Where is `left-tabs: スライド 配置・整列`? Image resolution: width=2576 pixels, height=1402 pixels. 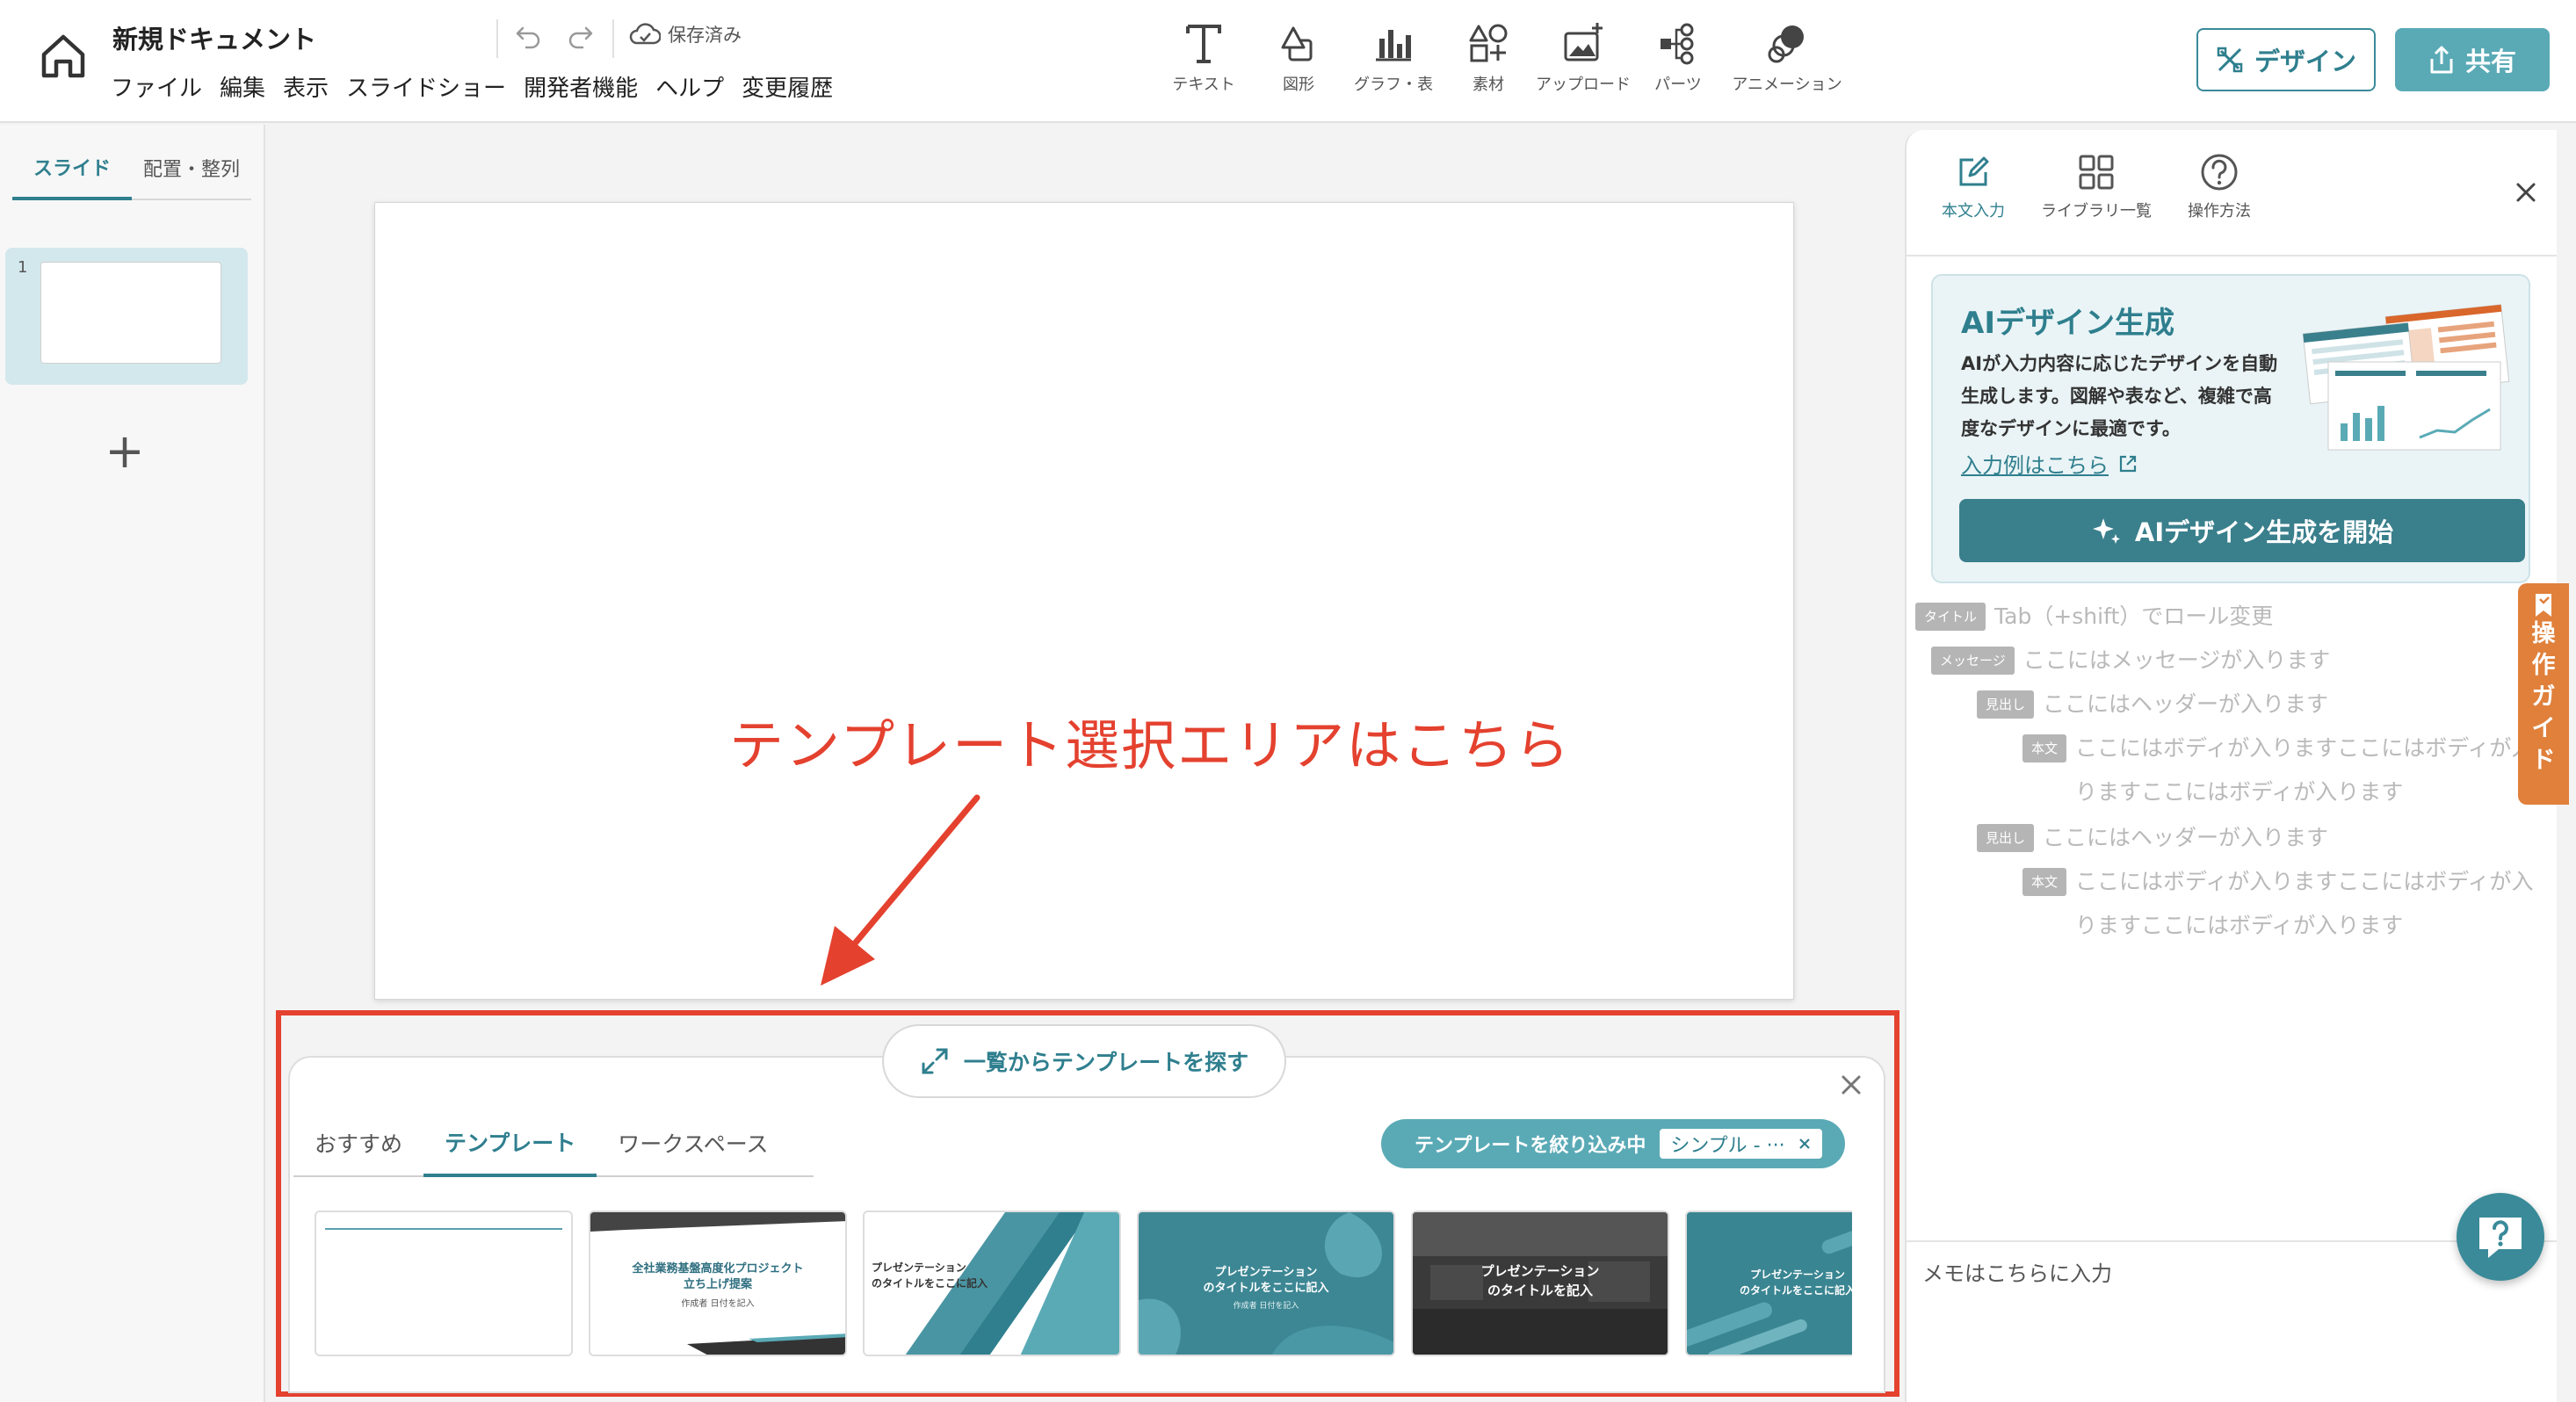 left-tabs: スライド 配置・整列 is located at coordinates (131, 168).